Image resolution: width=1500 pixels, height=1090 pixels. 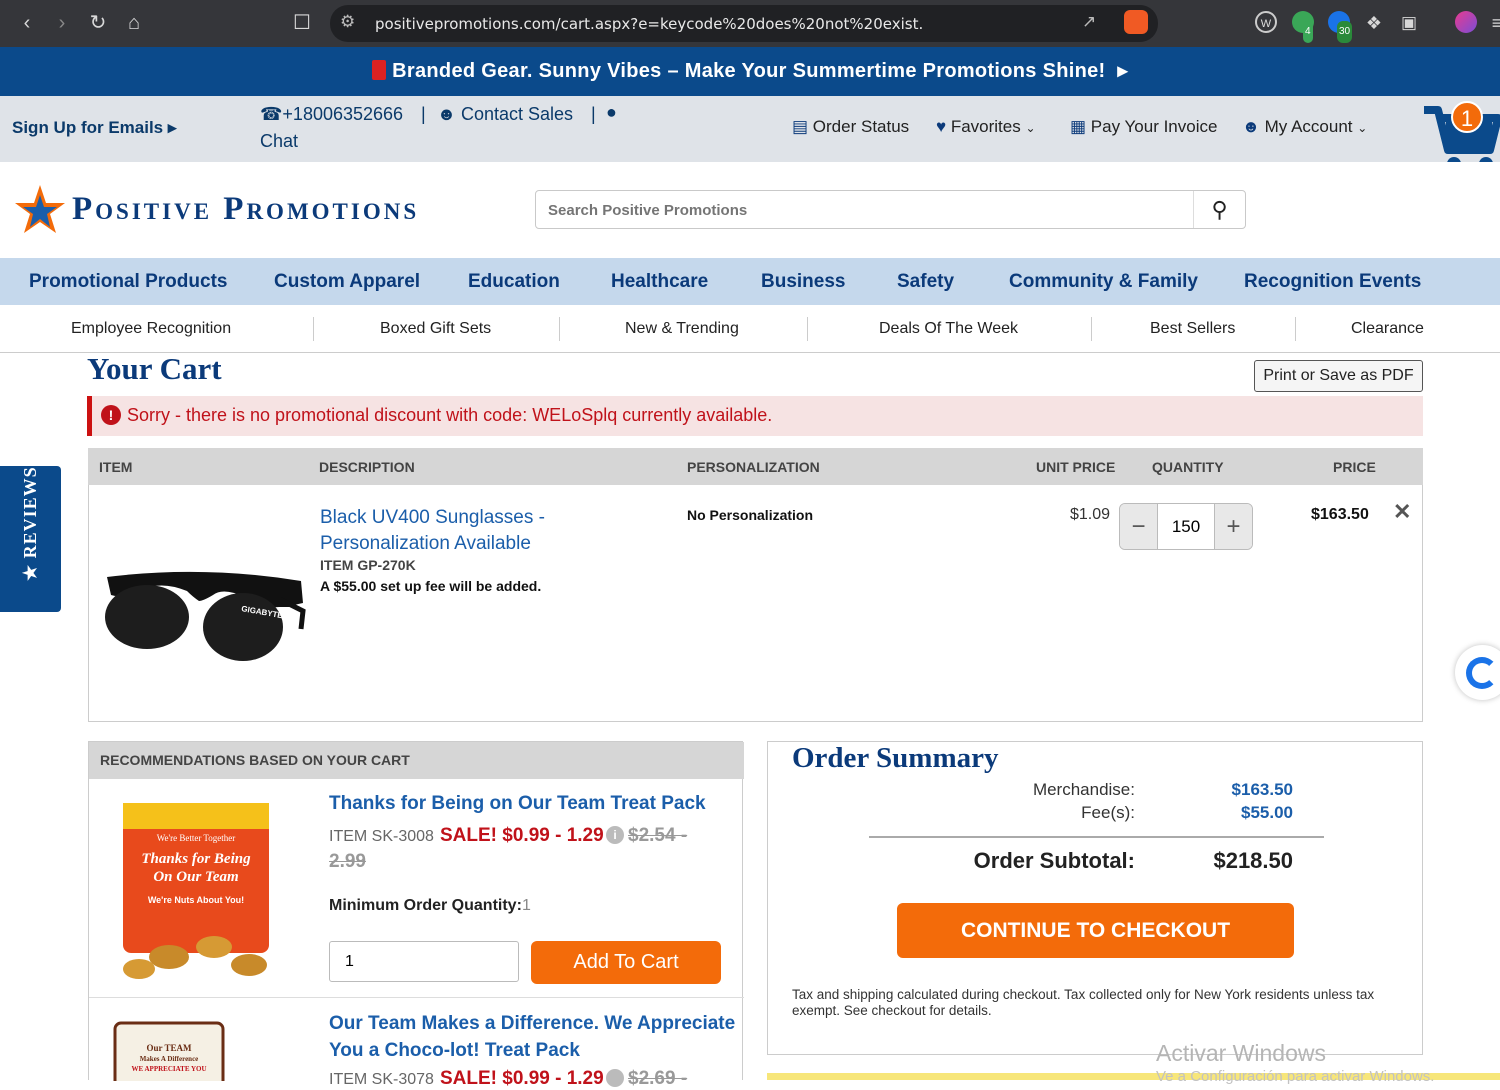 I want to click on wallet-extension-icon: W, so click(x=1266, y=22).